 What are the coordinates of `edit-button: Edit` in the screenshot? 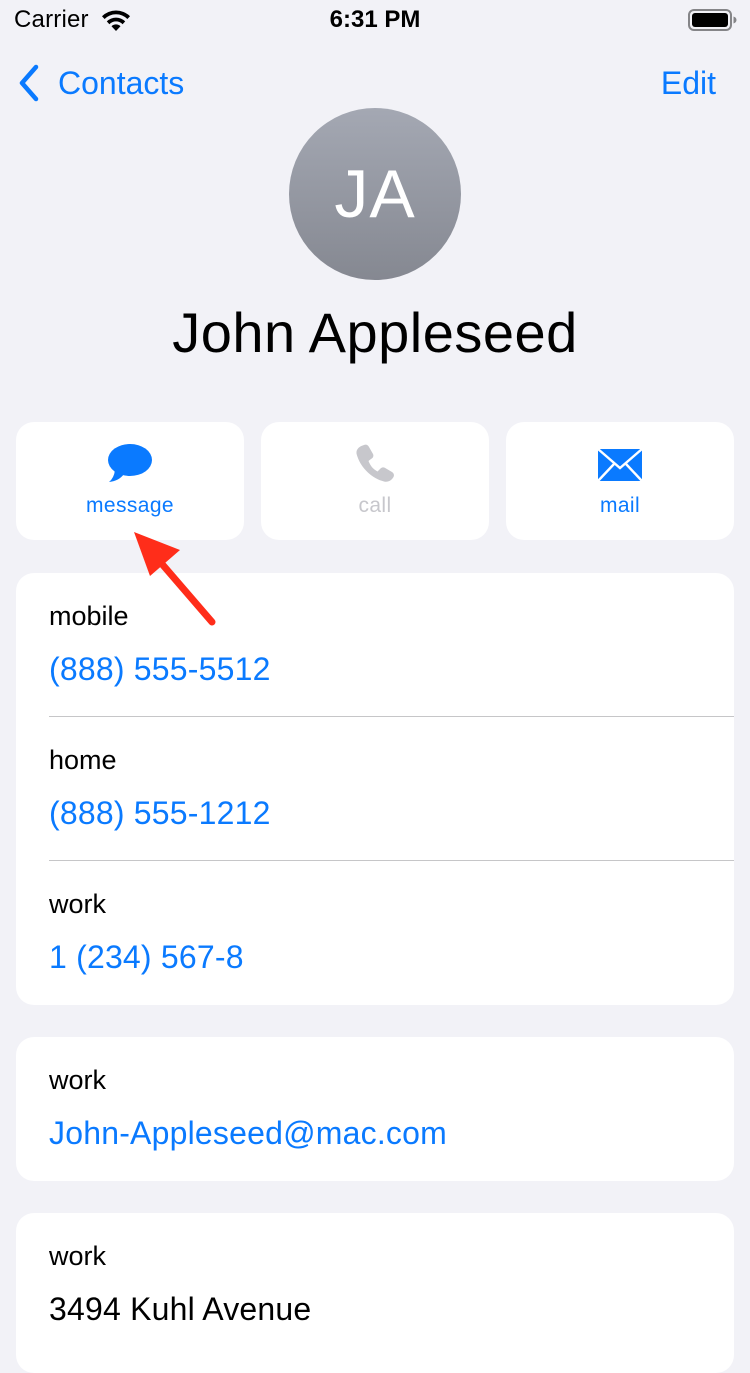 It's located at (688, 83).